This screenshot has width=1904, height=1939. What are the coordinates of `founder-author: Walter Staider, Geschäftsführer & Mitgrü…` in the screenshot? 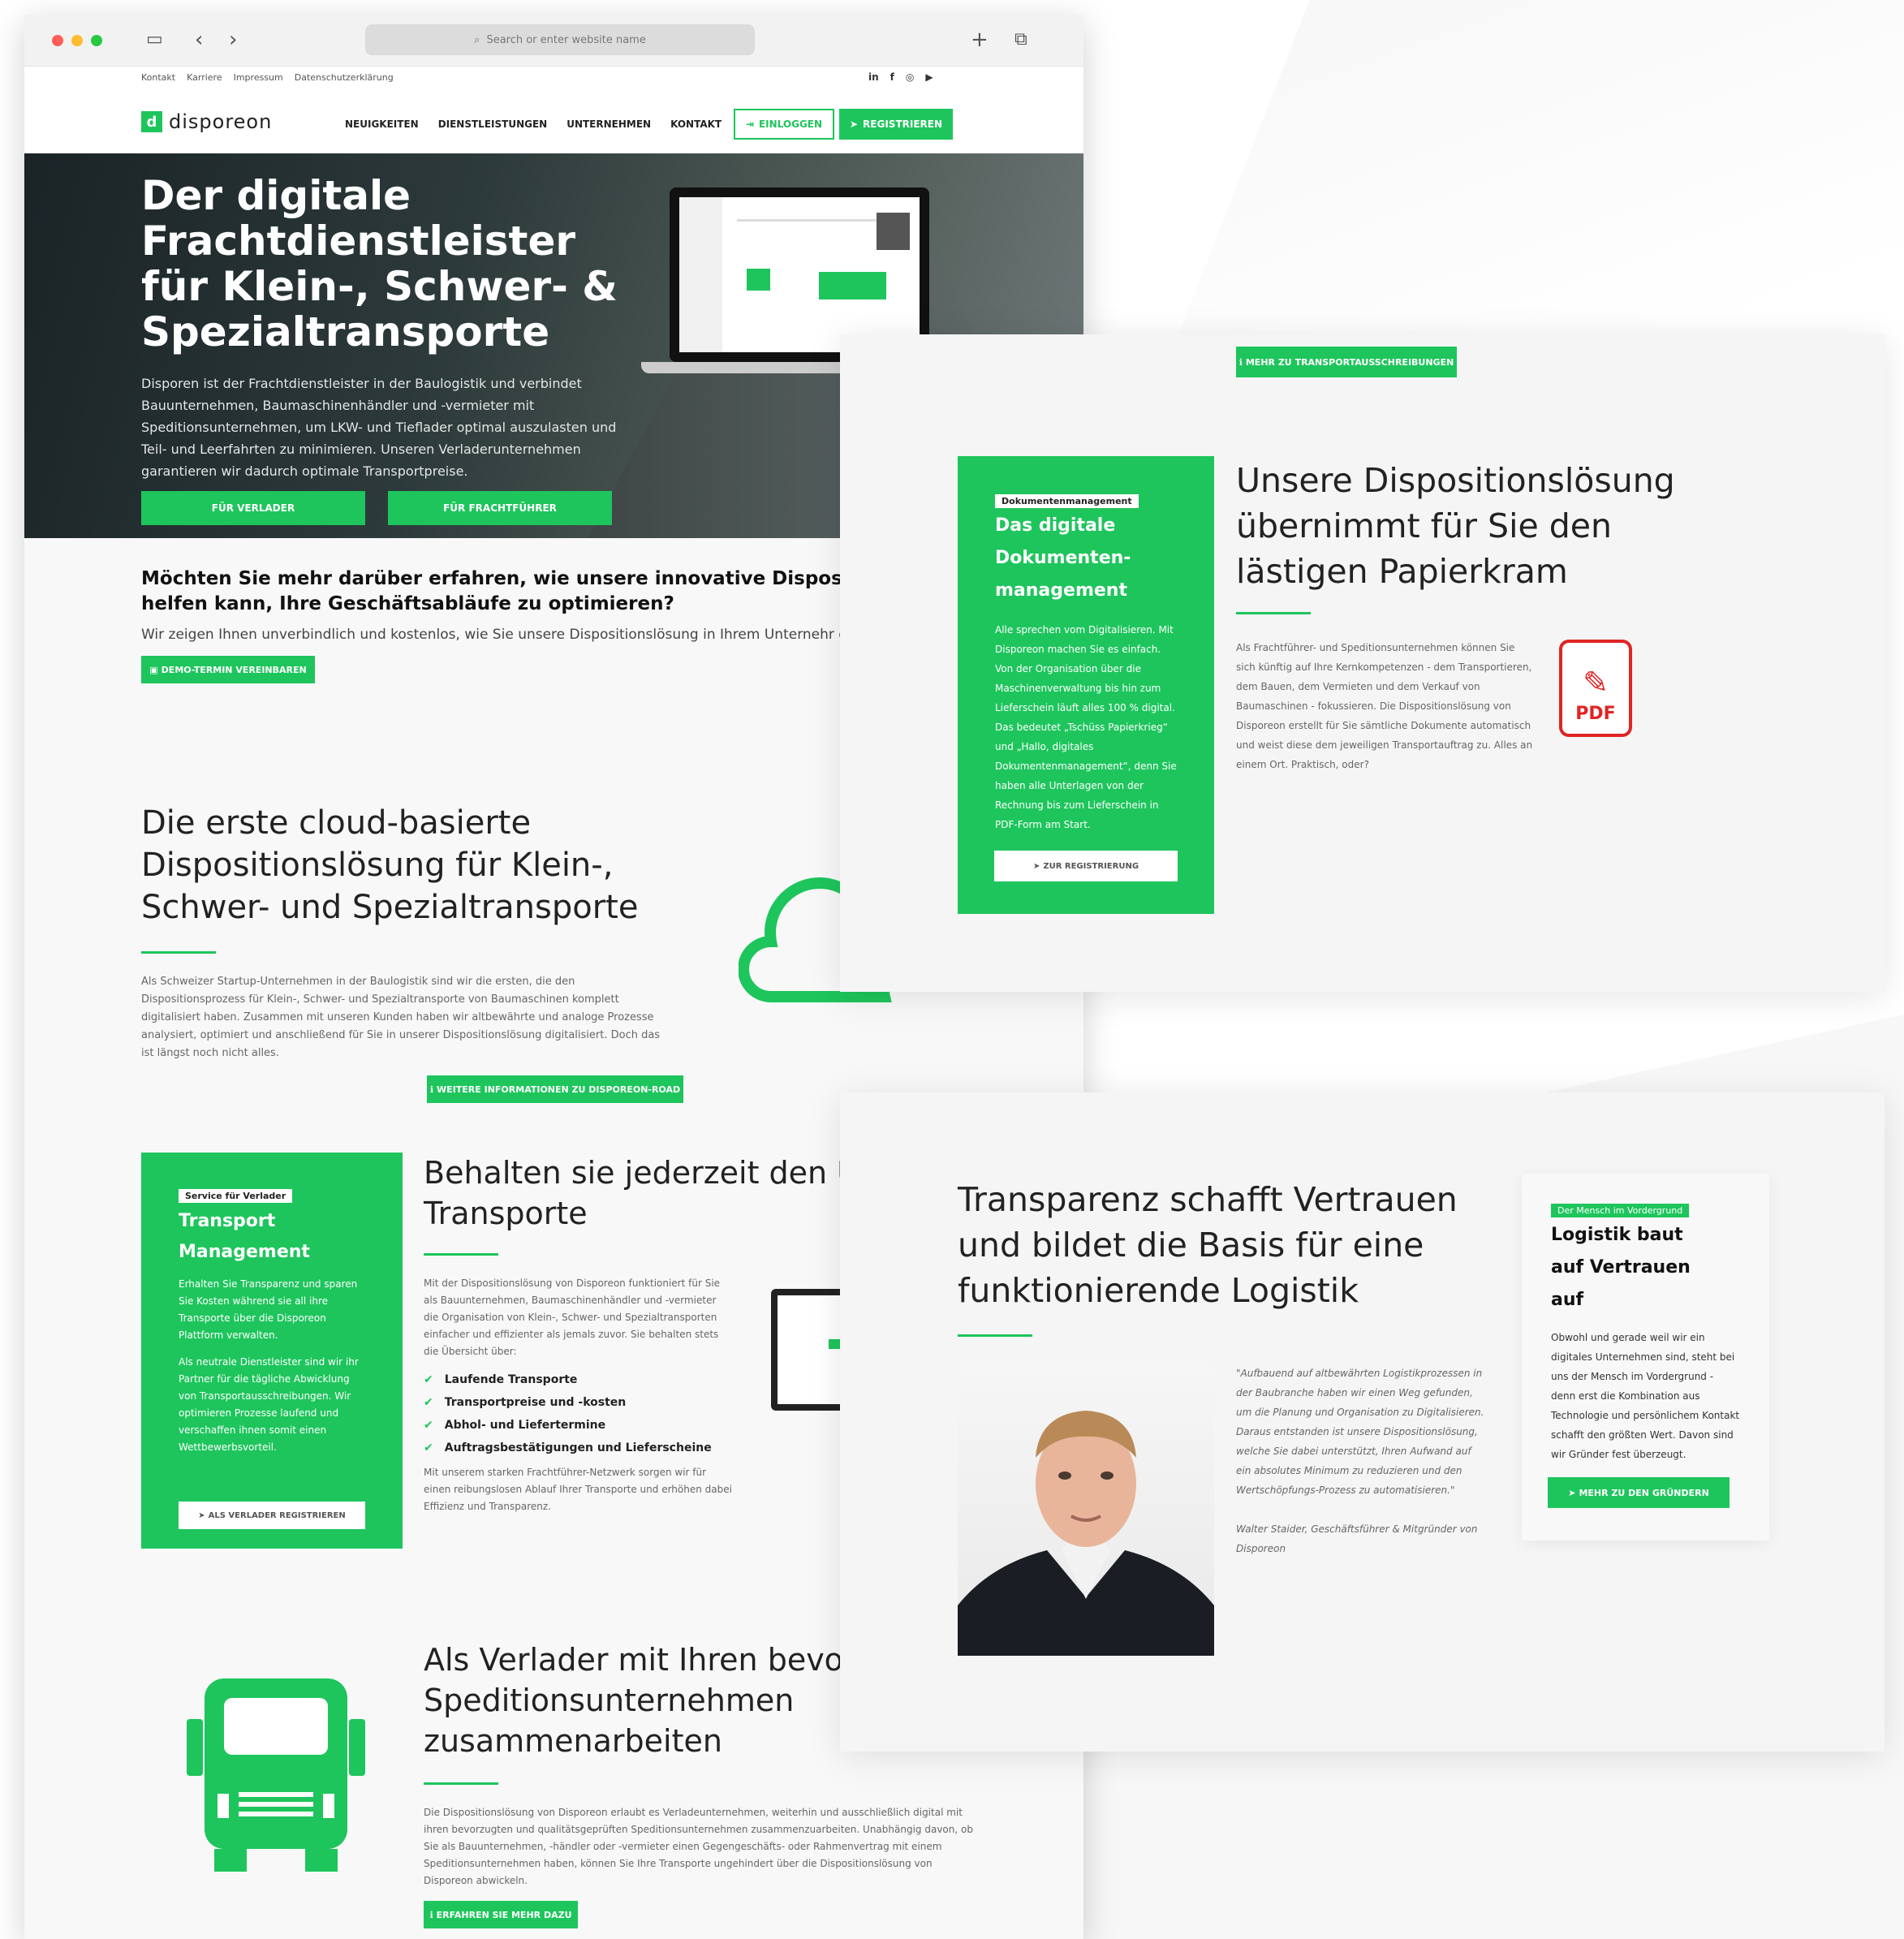 It's located at (1357, 1538).